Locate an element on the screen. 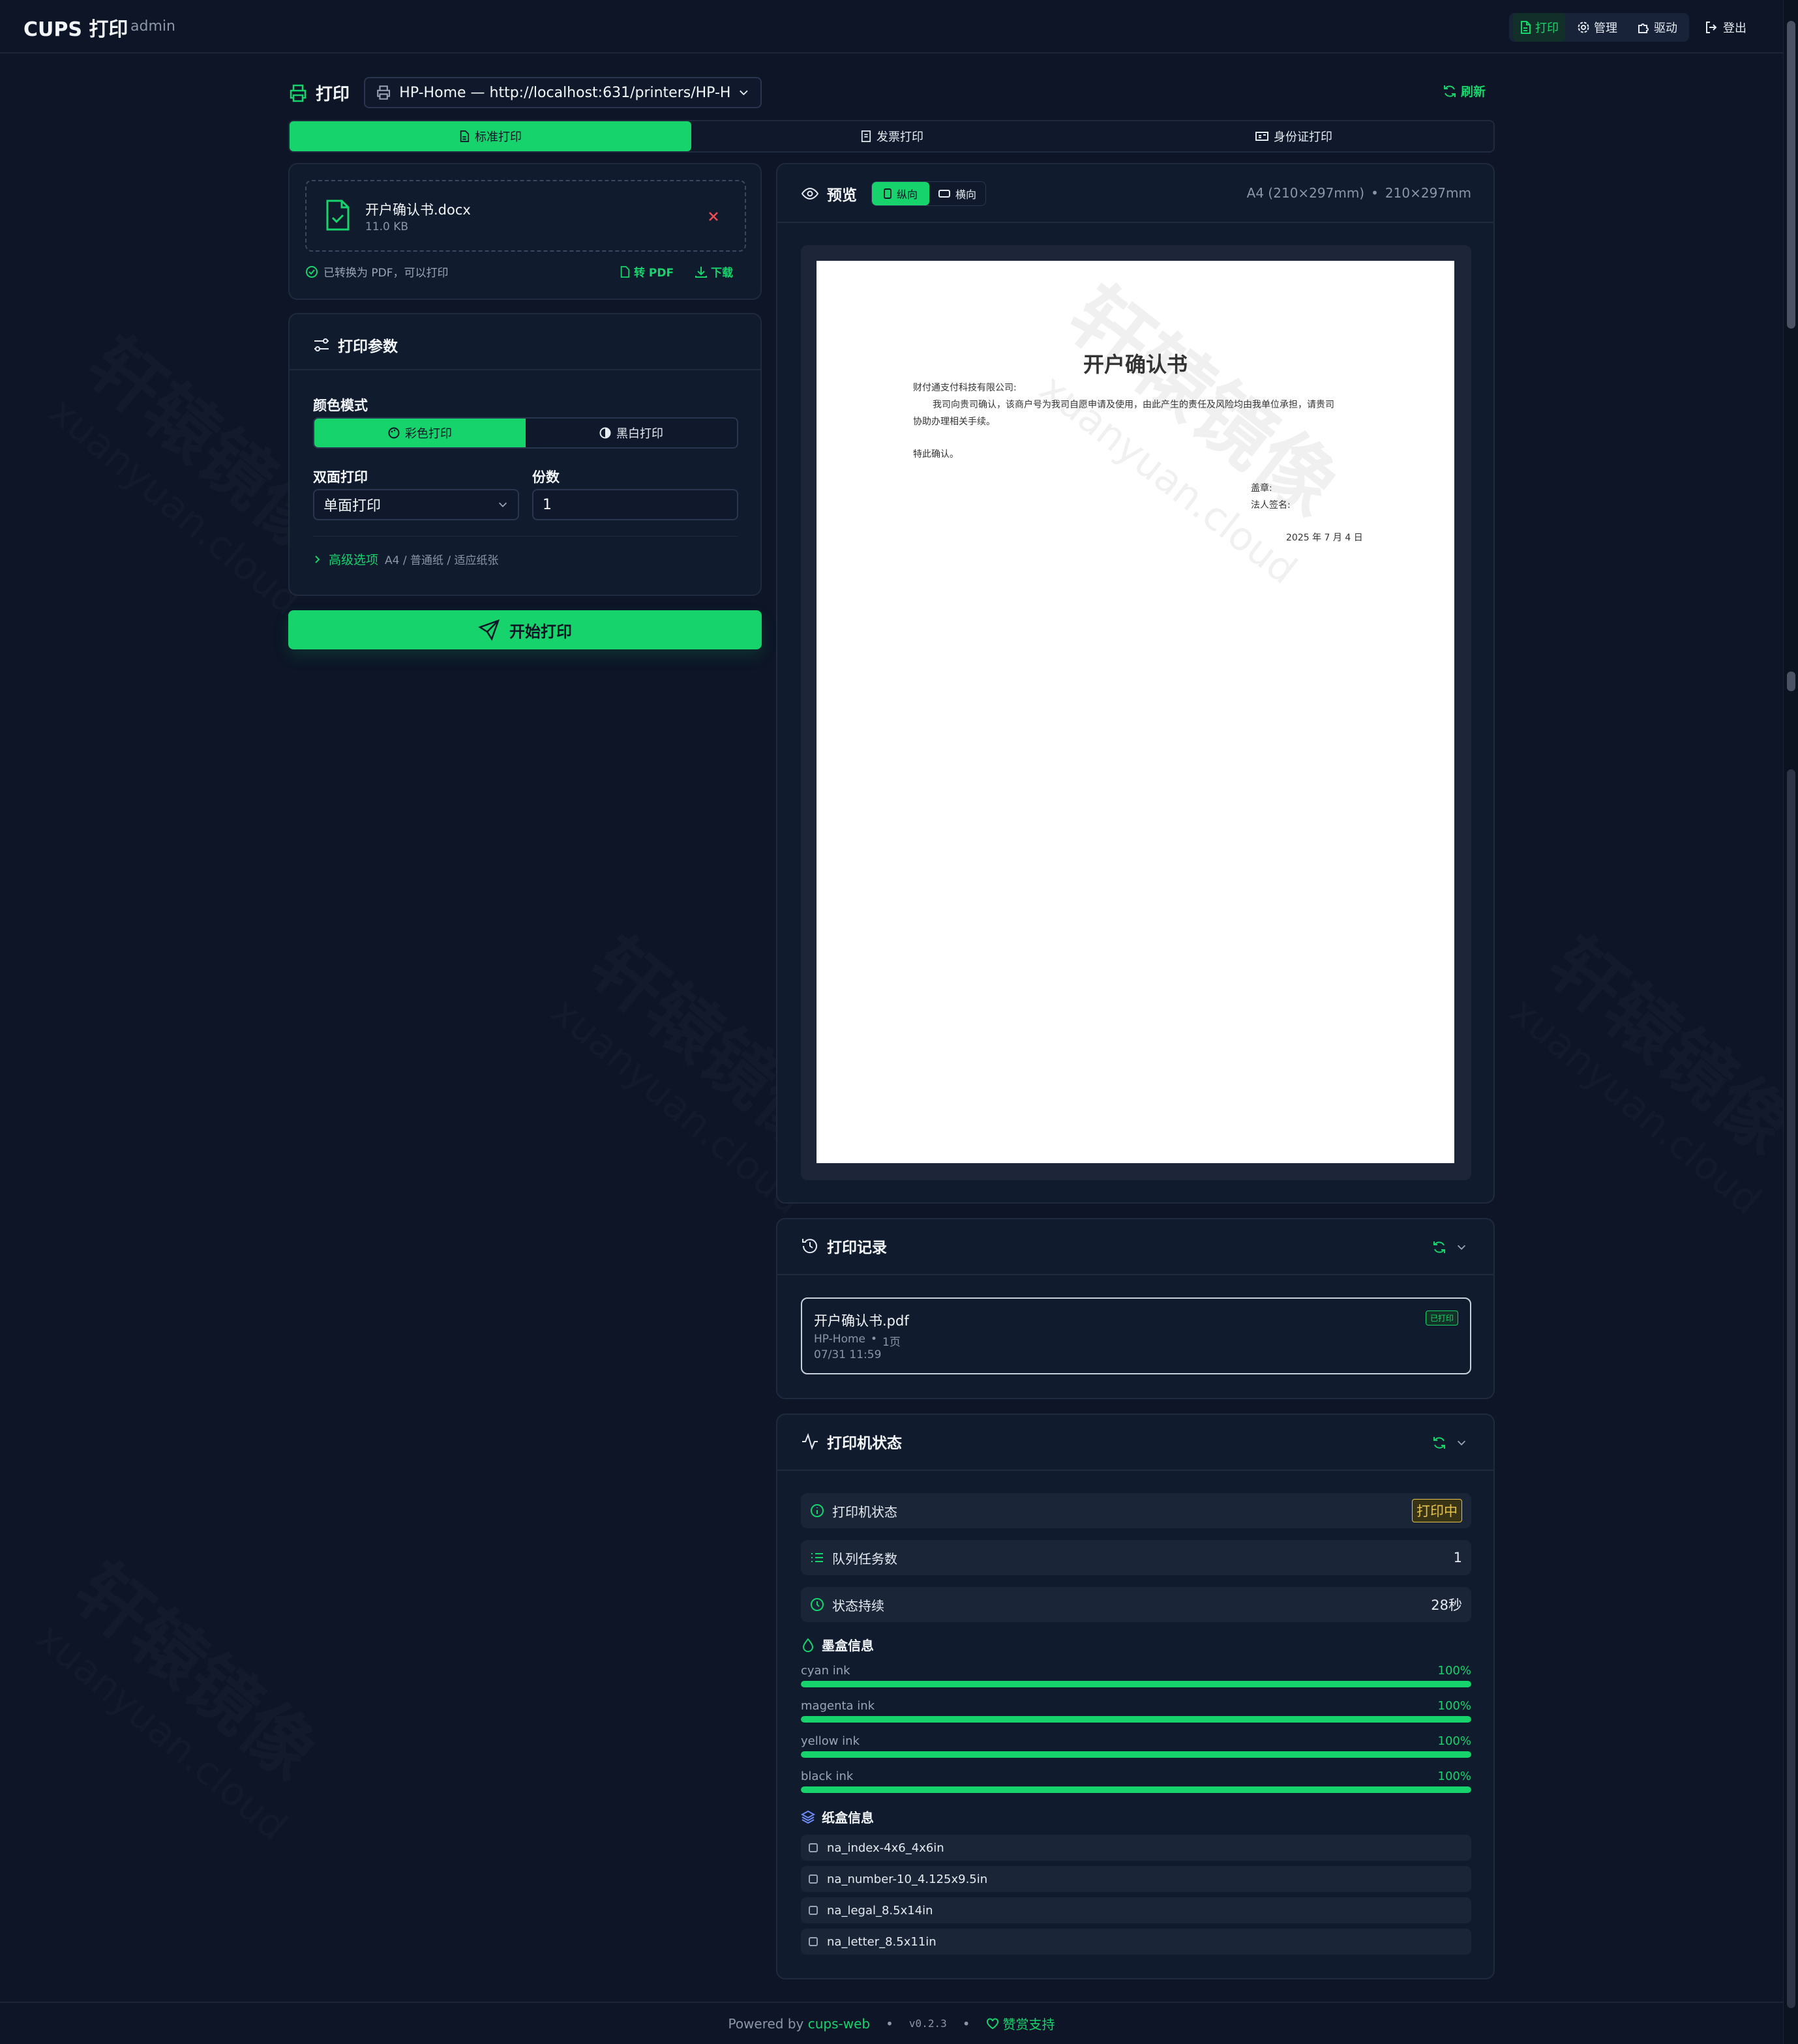 This screenshot has width=1798, height=2044. chevron-right-icon is located at coordinates (317, 559).